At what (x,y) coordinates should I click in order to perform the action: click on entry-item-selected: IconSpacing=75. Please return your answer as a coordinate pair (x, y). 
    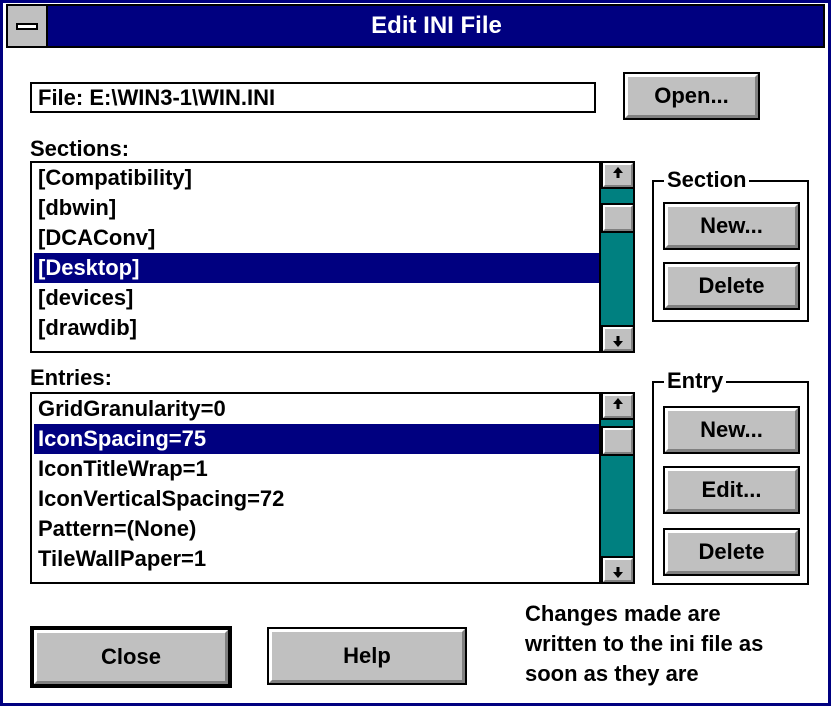
    Looking at the image, I should click on (320, 439).